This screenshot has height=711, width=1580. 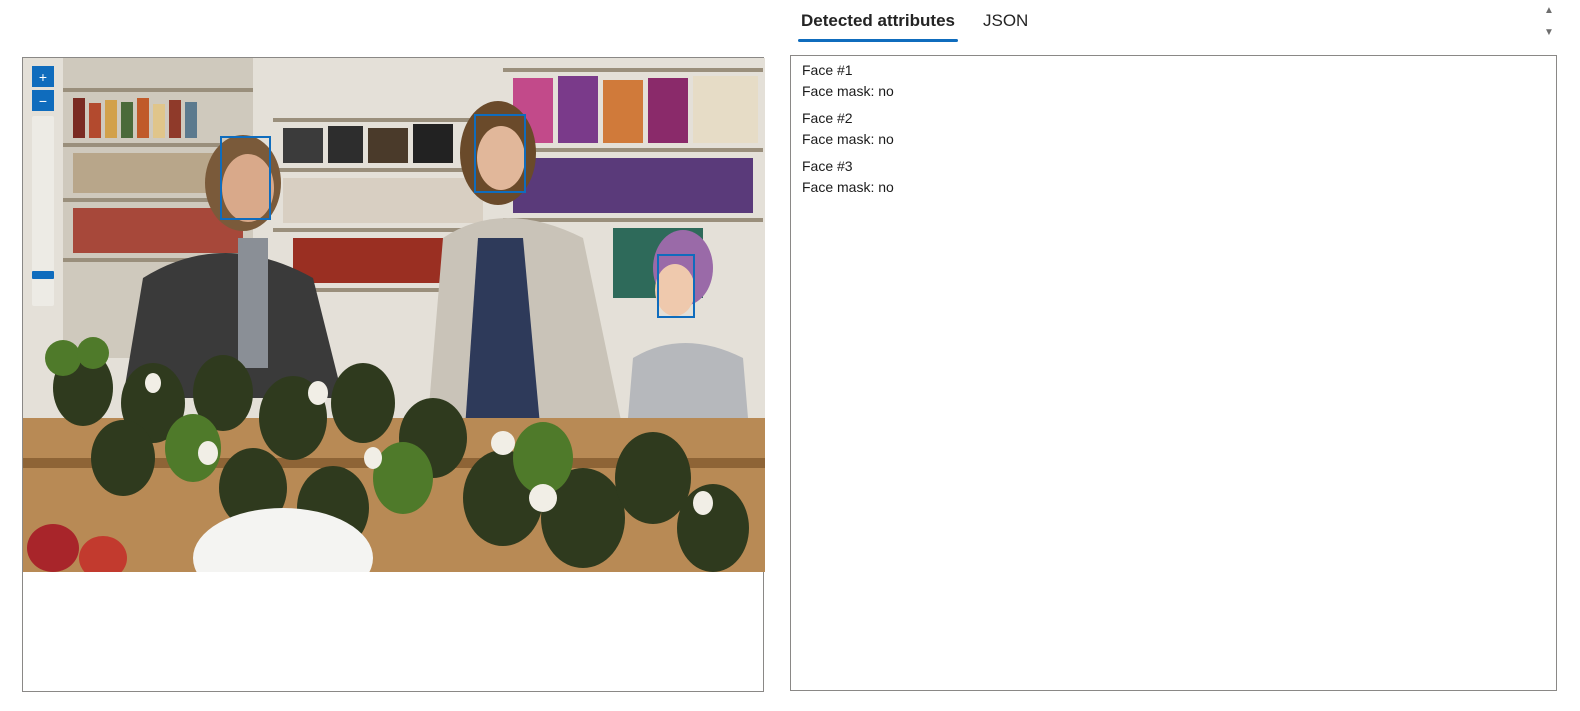 What do you see at coordinates (43, 211) in the screenshot?
I see `zoom-slider` at bounding box center [43, 211].